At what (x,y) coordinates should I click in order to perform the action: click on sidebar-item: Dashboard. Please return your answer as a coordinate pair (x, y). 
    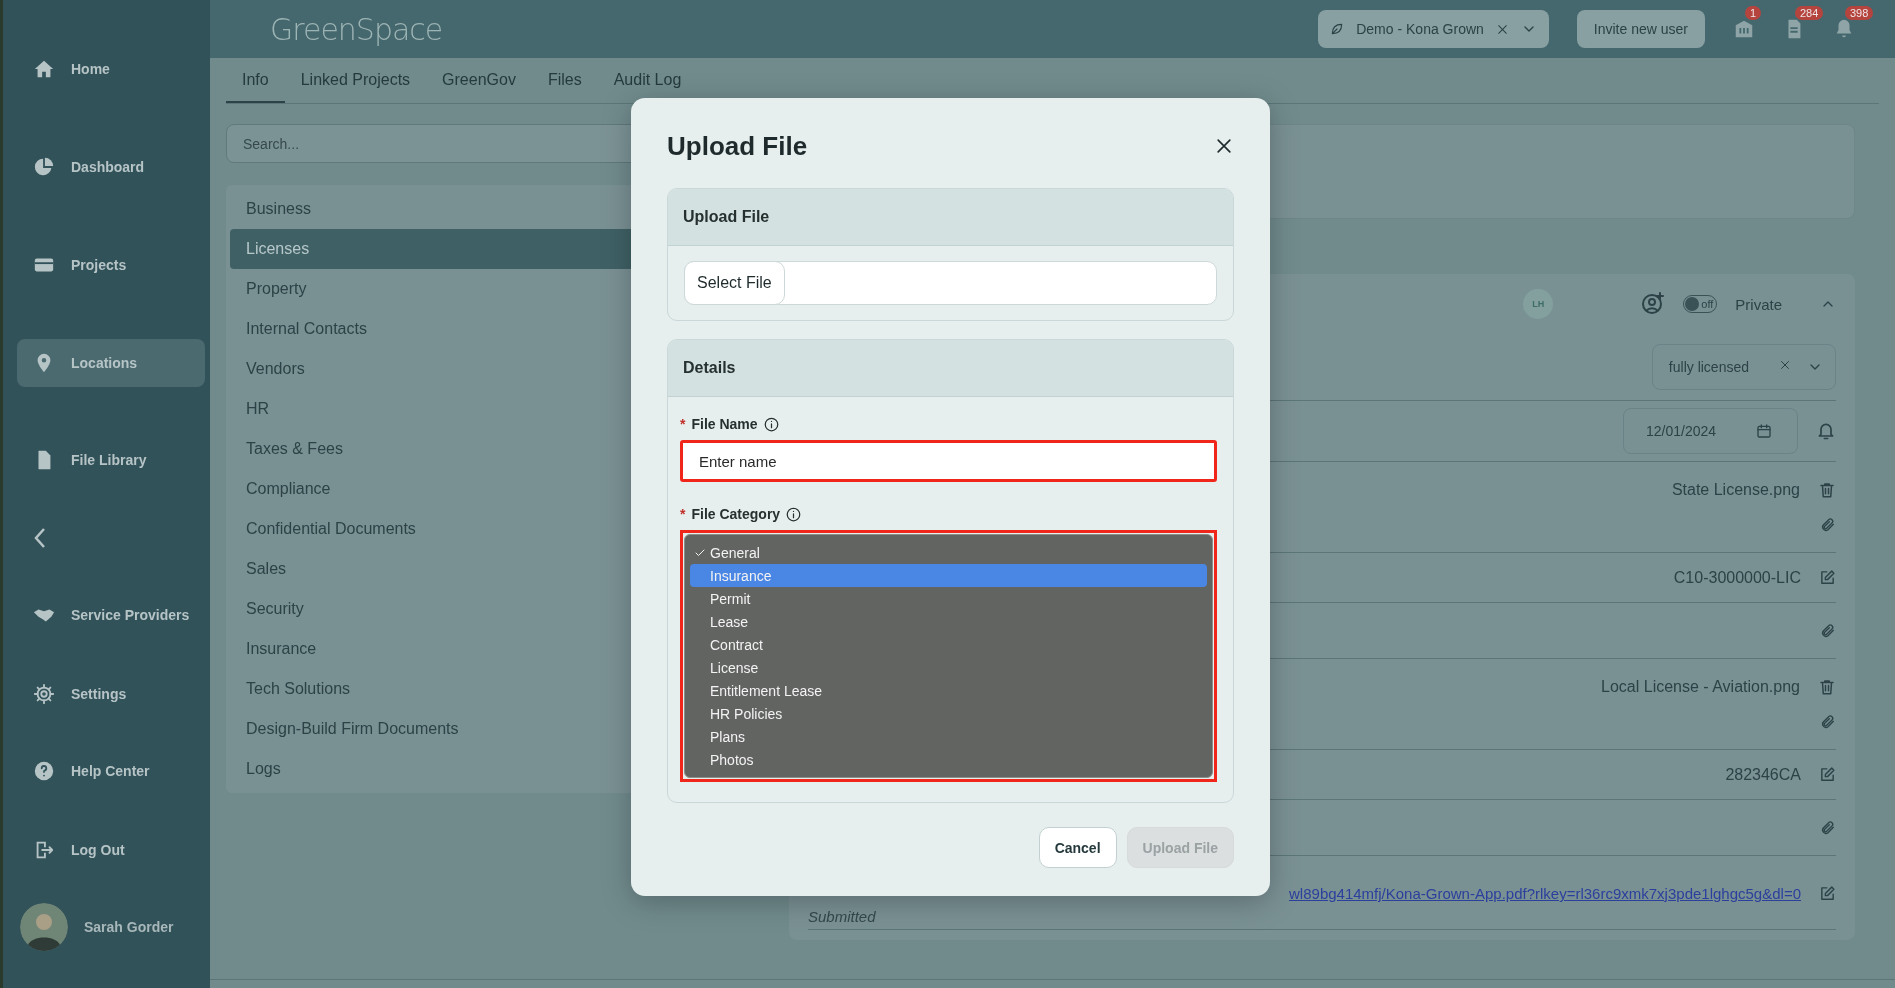
    Looking at the image, I should click on (111, 167).